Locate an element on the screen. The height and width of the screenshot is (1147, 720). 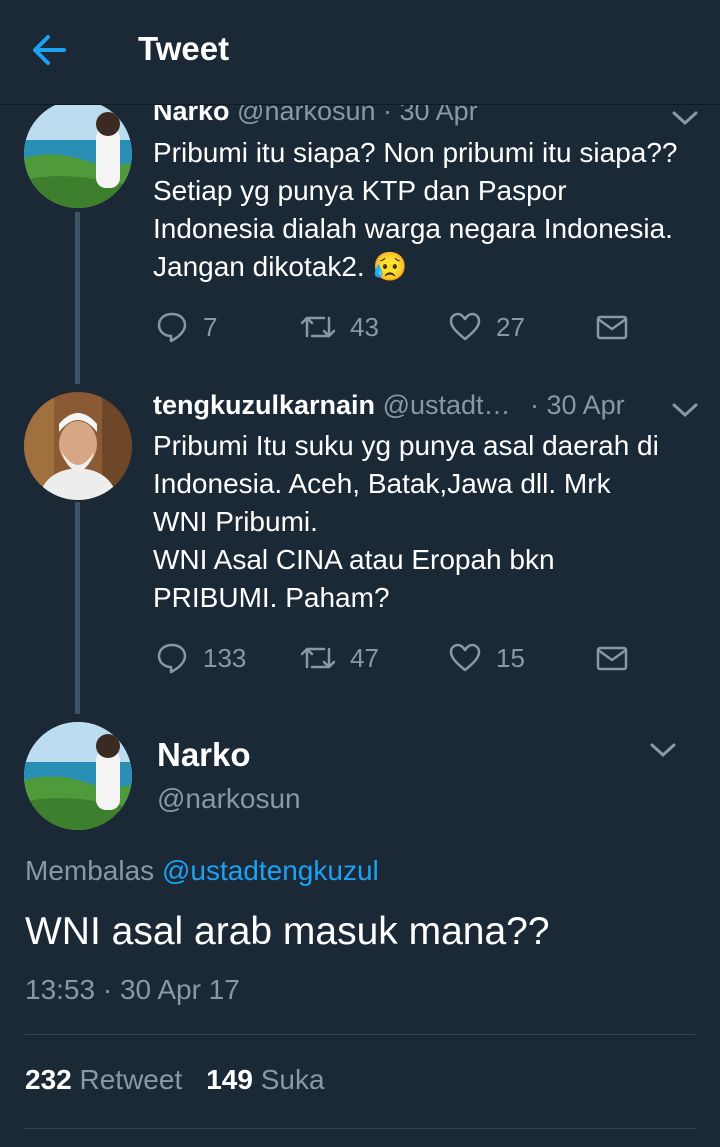
tweet-text: WNI asal arab masuk mana?? is located at coordinates (287, 931).